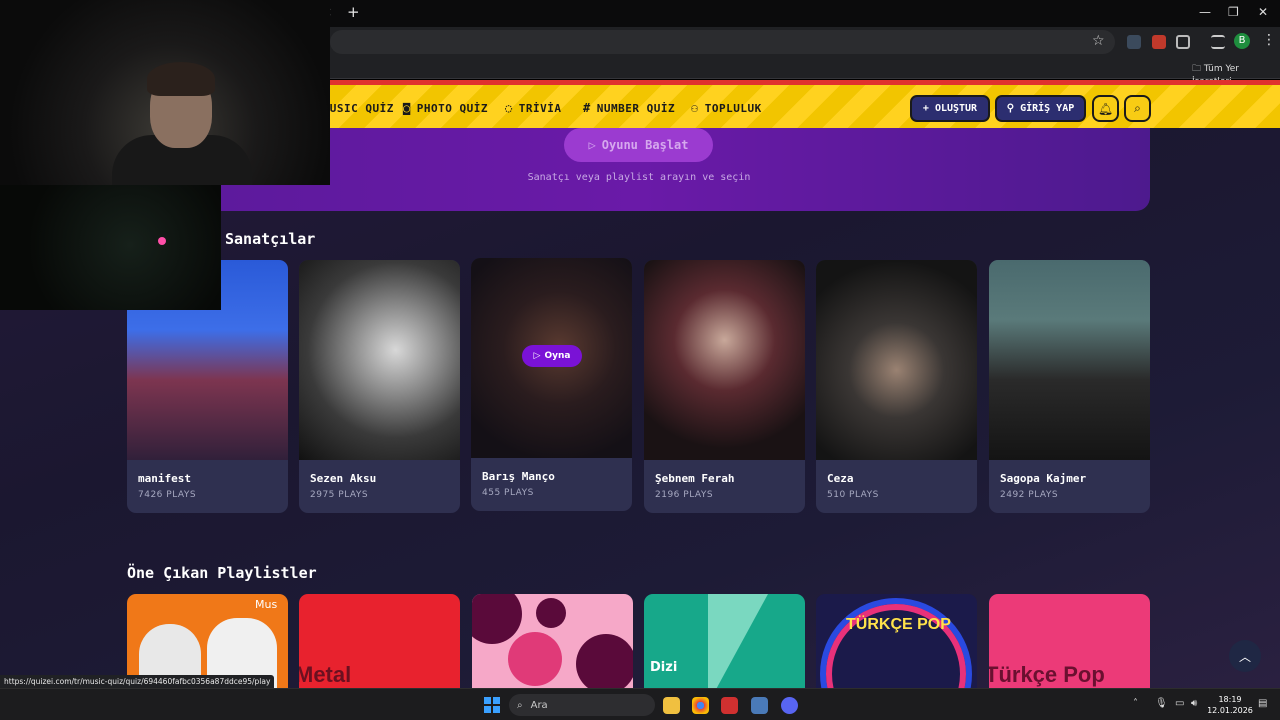 This screenshot has height=720, width=1280. Describe the element at coordinates (325, 674) in the screenshot. I see `playlist-title: Metal` at that location.